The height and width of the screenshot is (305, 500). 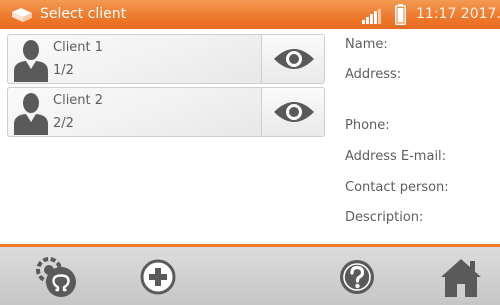 I want to click on address-label: Address:, so click(x=373, y=74).